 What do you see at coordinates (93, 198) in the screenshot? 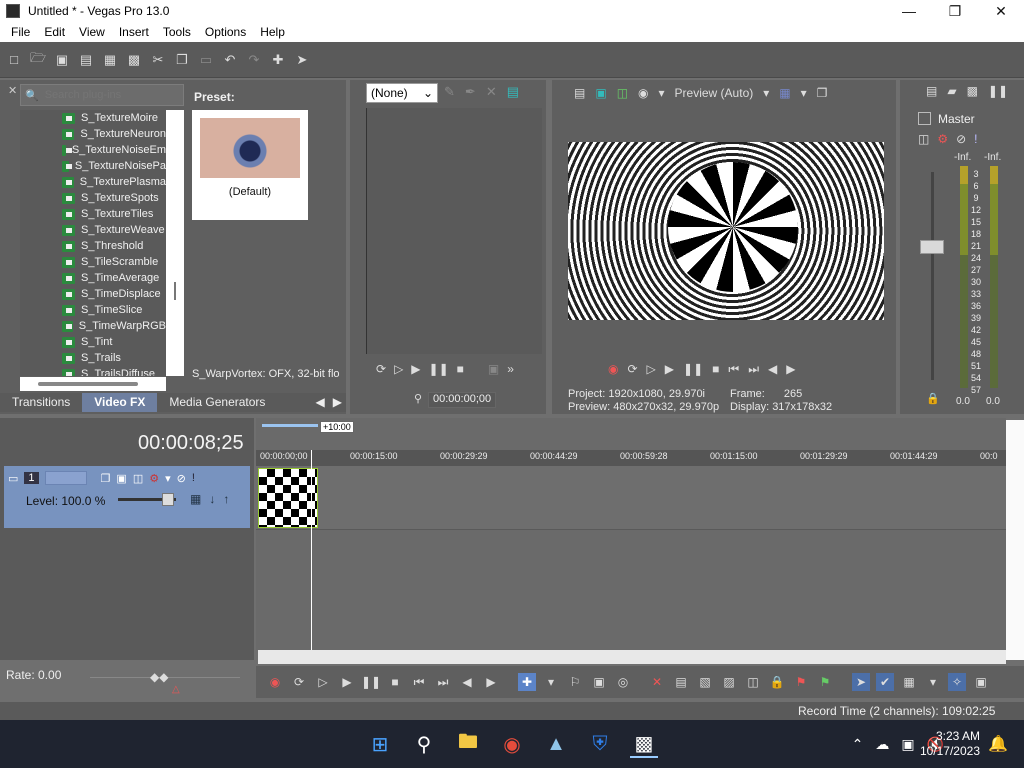
I see `list-item: S_TextureSpots` at bounding box center [93, 198].